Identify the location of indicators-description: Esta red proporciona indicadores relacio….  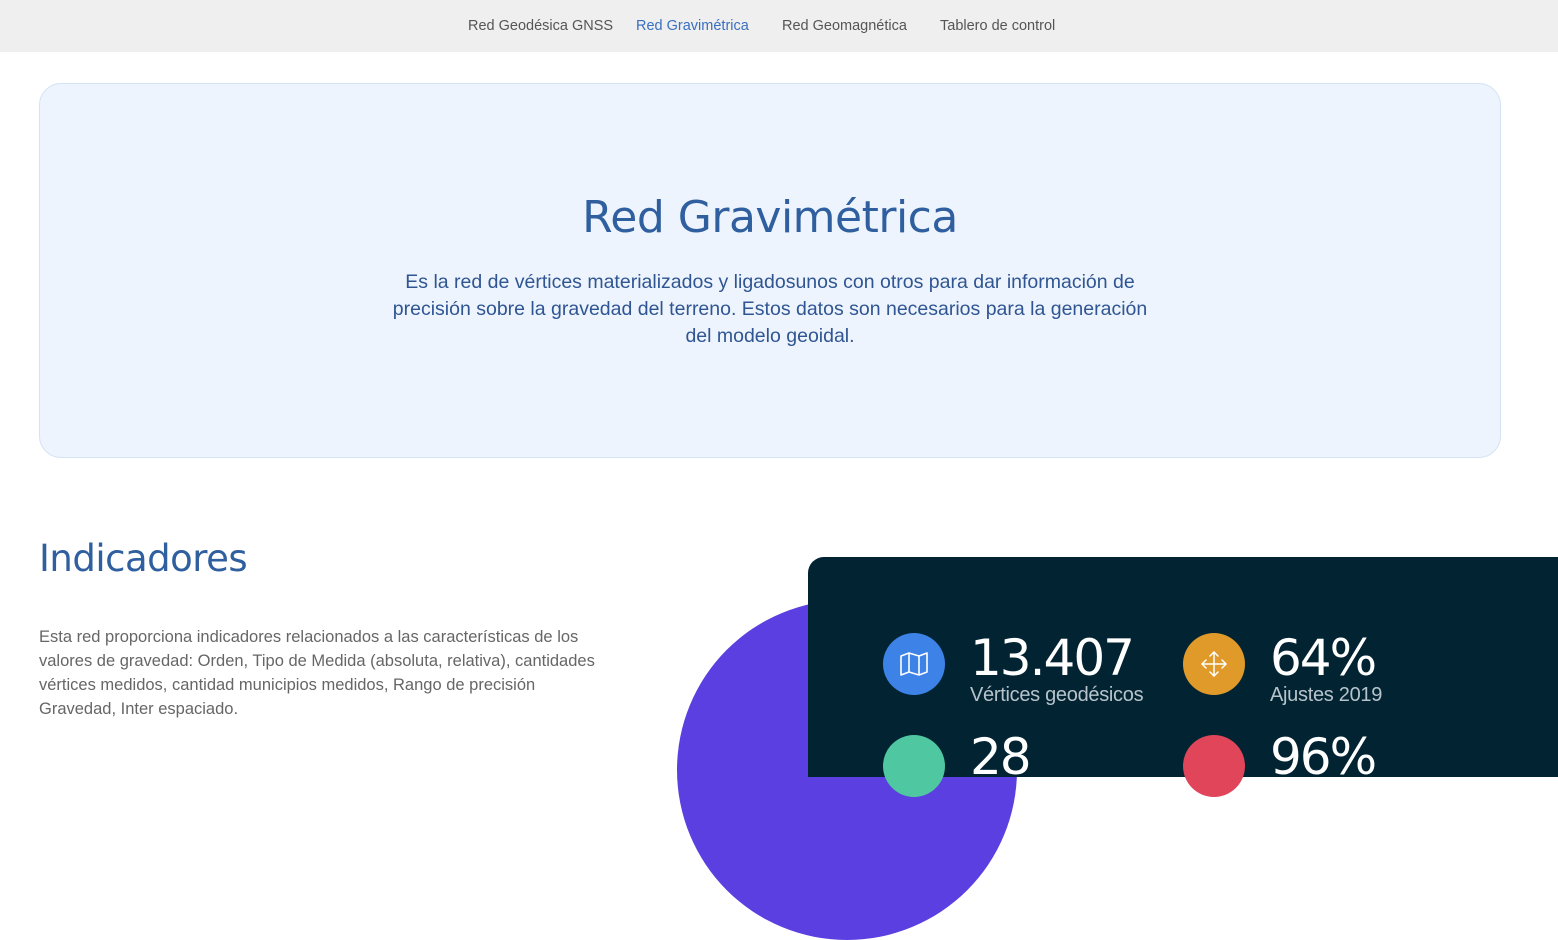
(317, 673).